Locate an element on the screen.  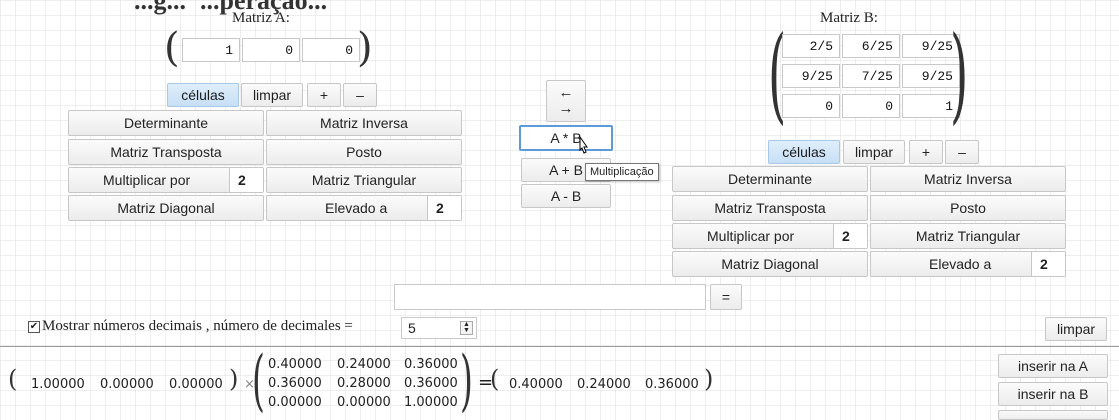
decimals-value: 5 is located at coordinates (412, 328).